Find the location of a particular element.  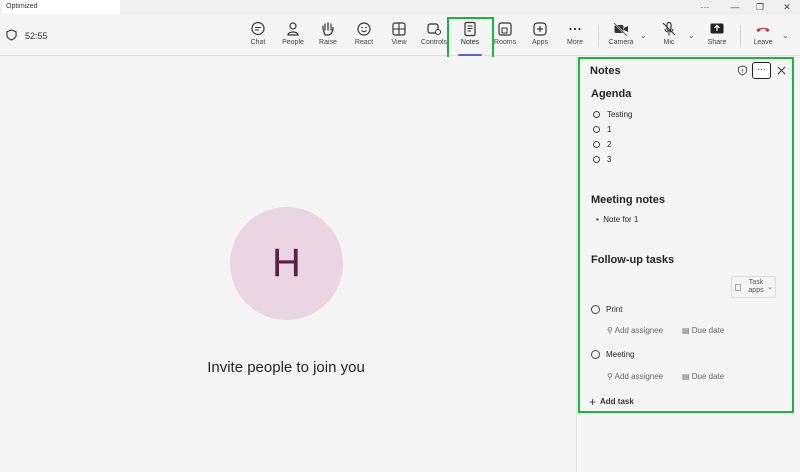

apps-label: Apps is located at coordinates (540, 42).